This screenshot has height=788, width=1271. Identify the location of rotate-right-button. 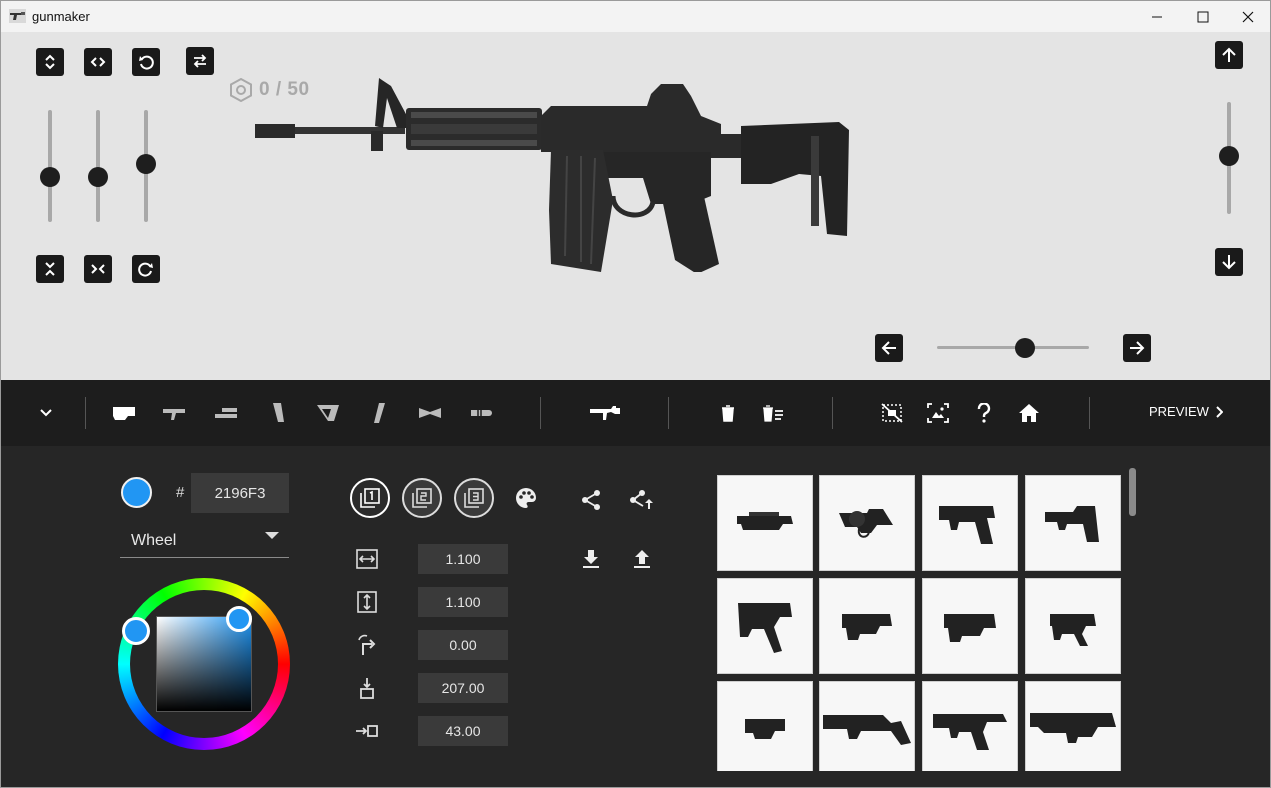
(146, 269).